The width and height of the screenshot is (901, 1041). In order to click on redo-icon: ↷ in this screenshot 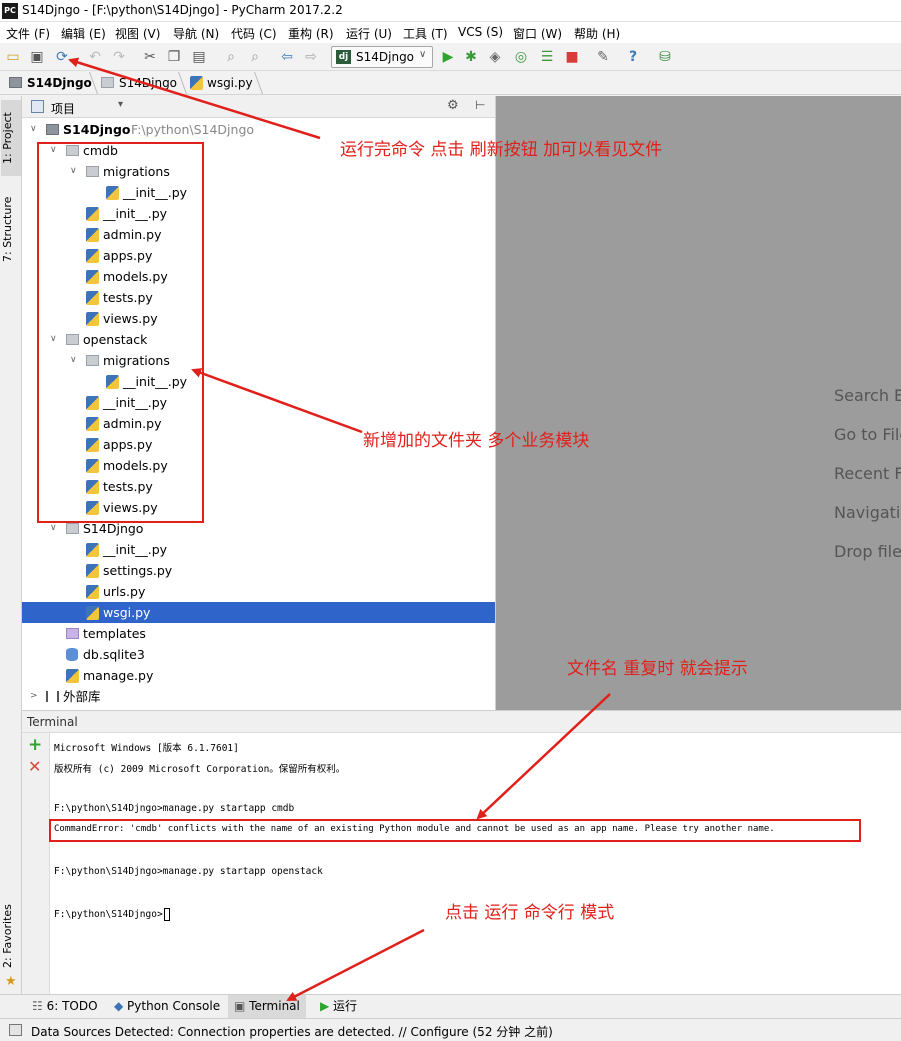, I will do `click(119, 57)`.